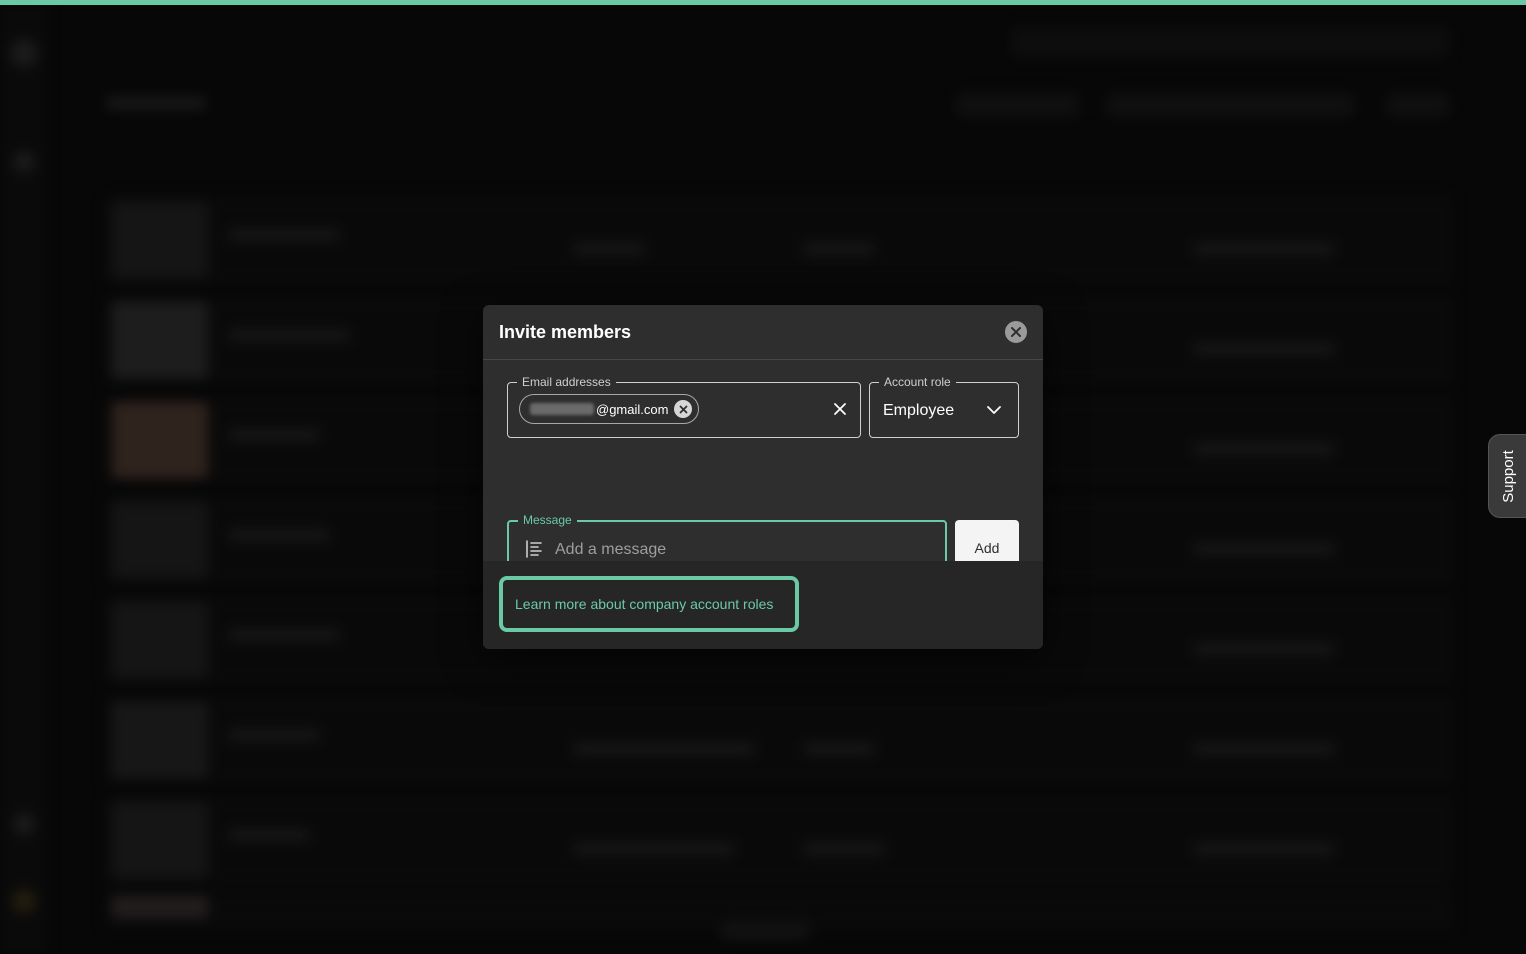  I want to click on support-tab: Support, so click(1507, 476).